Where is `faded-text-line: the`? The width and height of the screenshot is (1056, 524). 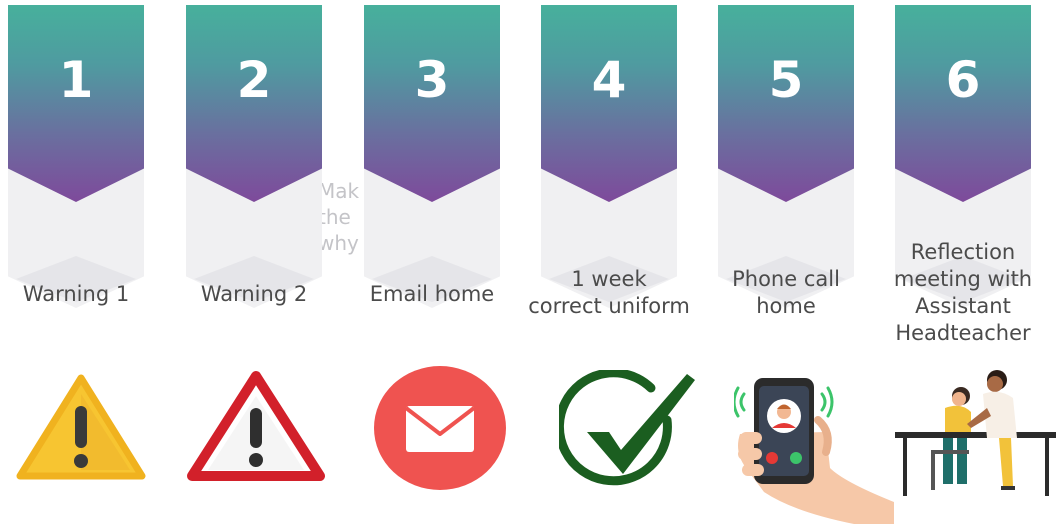 faded-text-line: the is located at coordinates (334, 217).